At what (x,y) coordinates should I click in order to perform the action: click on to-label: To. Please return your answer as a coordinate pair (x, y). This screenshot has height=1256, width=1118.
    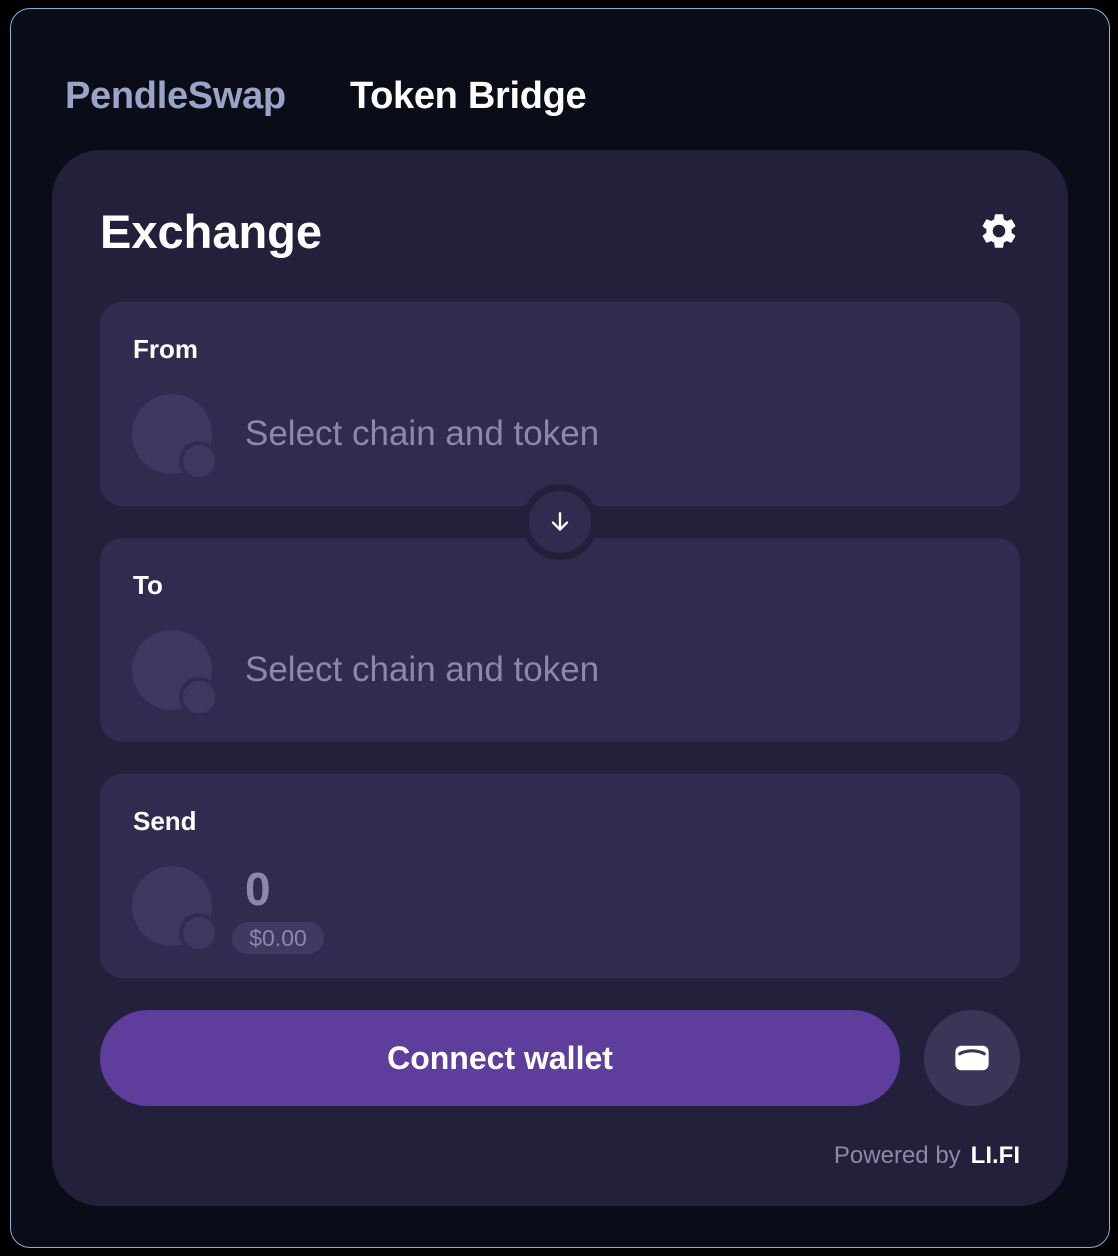
    Looking at the image, I should click on (148, 585).